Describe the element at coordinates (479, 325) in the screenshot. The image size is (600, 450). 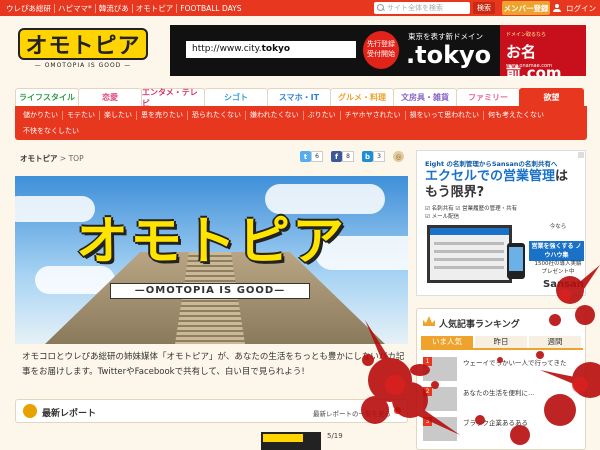
I see `ranking-heading: 人気記事ランキング` at that location.